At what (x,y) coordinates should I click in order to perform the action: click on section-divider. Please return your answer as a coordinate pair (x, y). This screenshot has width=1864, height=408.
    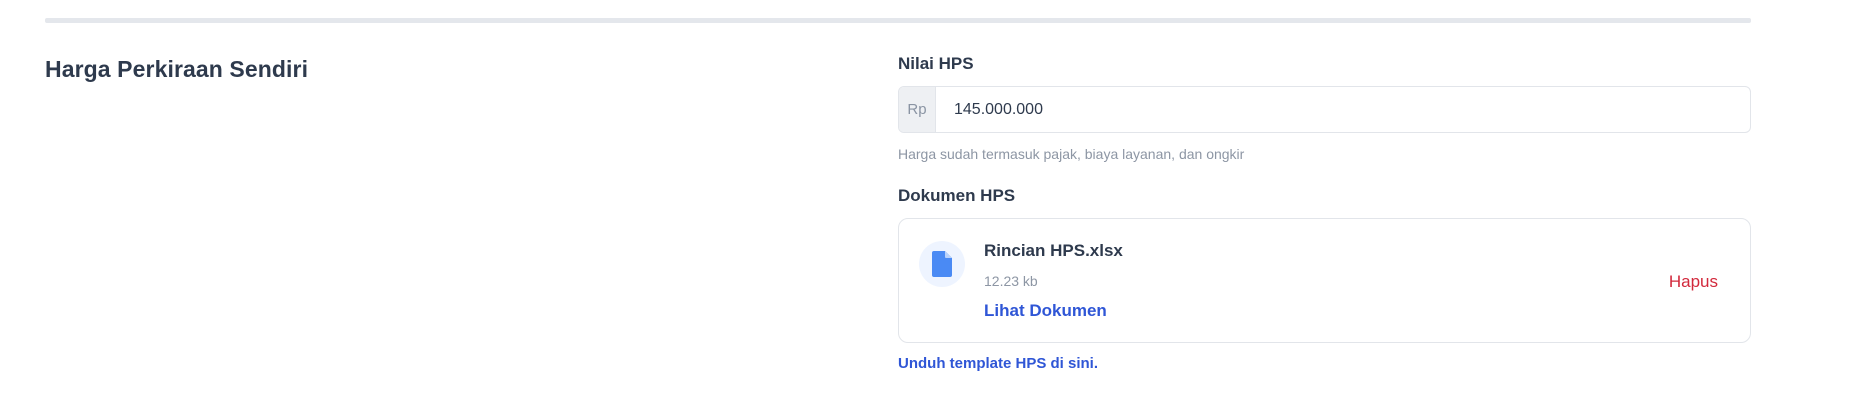
    Looking at the image, I should click on (898, 20).